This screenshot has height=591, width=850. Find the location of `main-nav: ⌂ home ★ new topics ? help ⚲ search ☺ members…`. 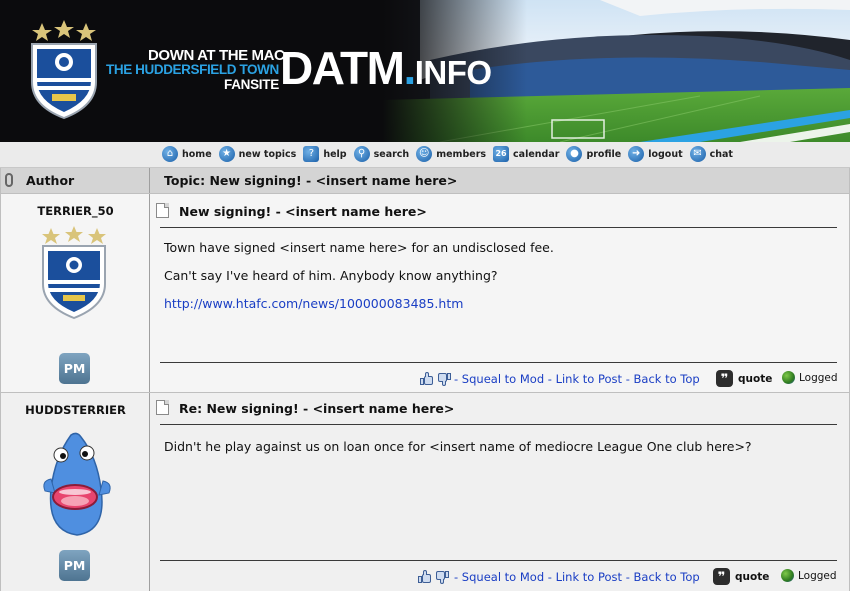

main-nav: ⌂ home ★ new topics ? help ⚲ search ☺ members… is located at coordinates (425, 155).